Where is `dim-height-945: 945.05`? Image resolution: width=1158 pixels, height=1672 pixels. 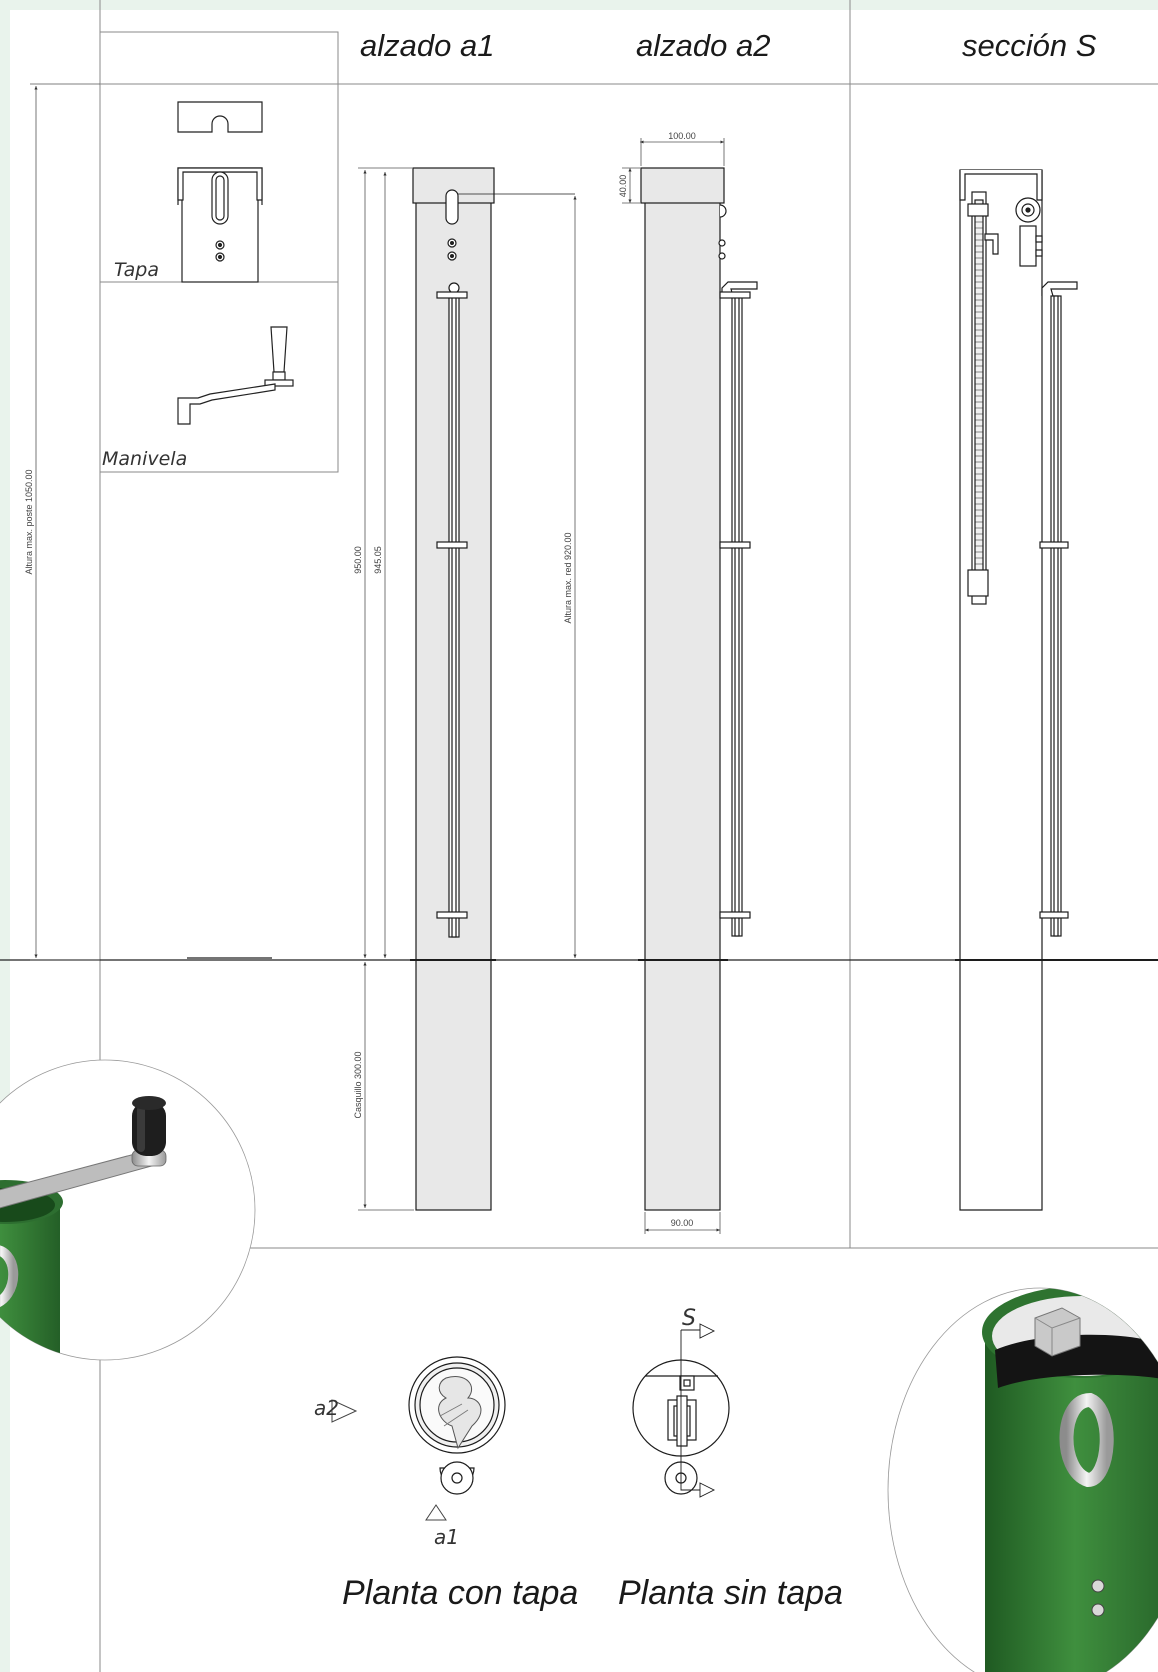
dim-height-945: 945.05 is located at coordinates (378, 560).